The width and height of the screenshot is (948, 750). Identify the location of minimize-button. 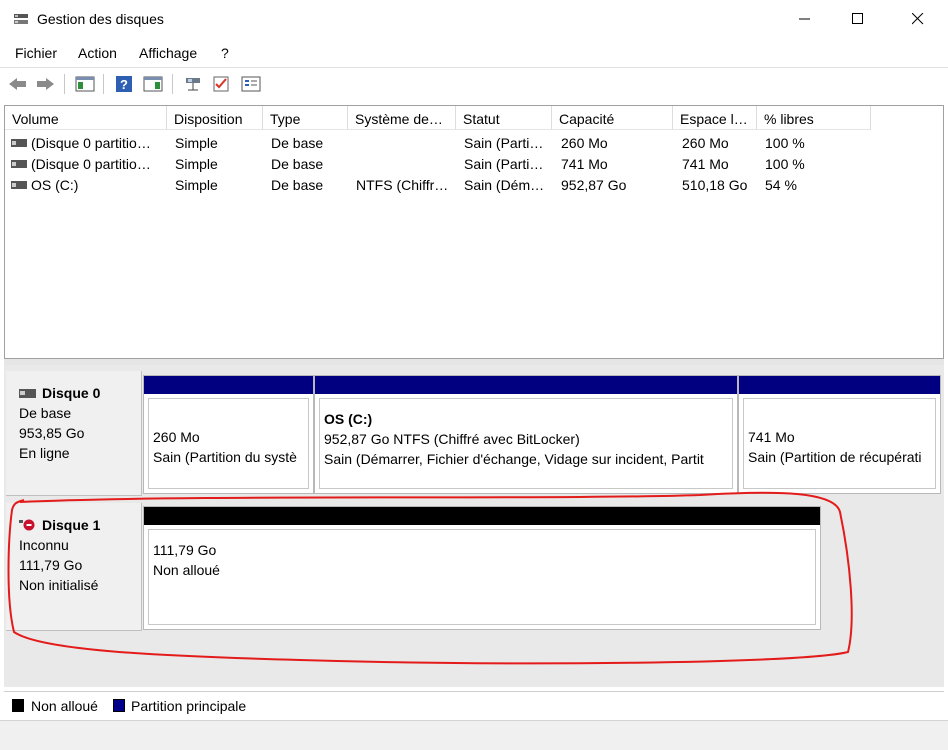
(805, 19).